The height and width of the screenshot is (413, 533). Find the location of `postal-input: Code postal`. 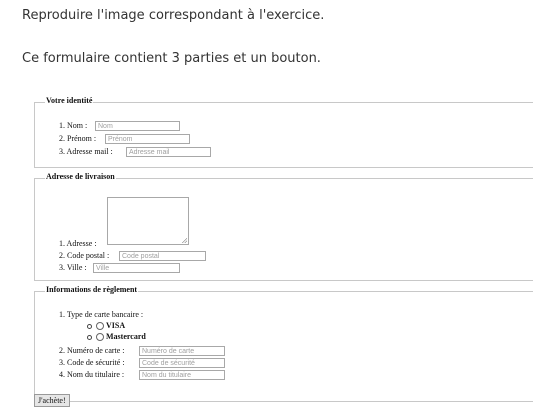

postal-input: Code postal is located at coordinates (162, 256).